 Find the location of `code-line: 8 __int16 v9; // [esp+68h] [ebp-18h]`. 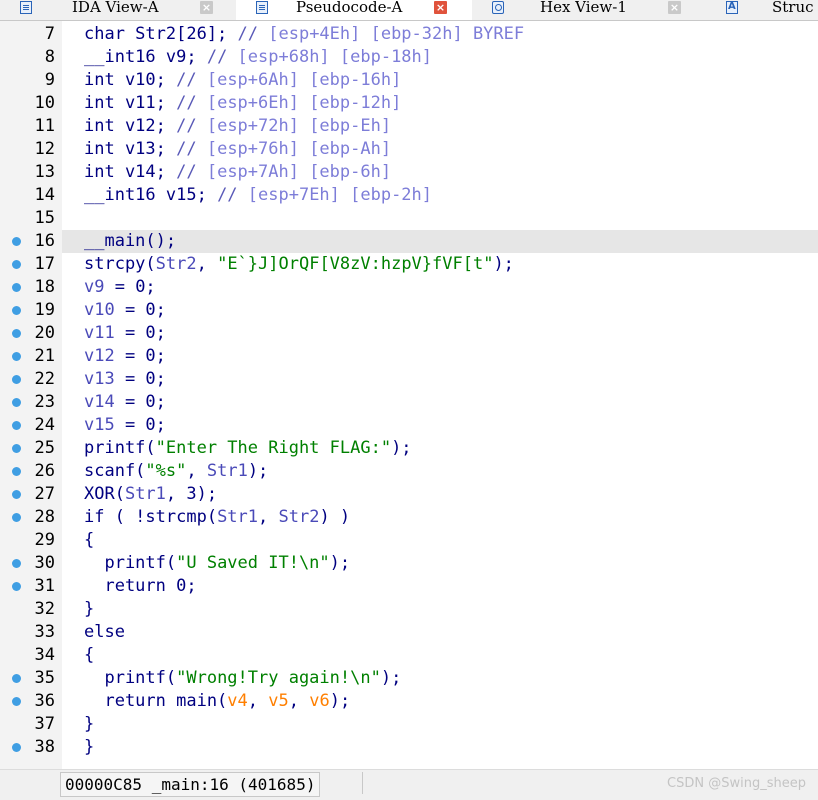

code-line: 8 __int16 v9; // [esp+68h] [ebp-18h] is located at coordinates (409, 57).